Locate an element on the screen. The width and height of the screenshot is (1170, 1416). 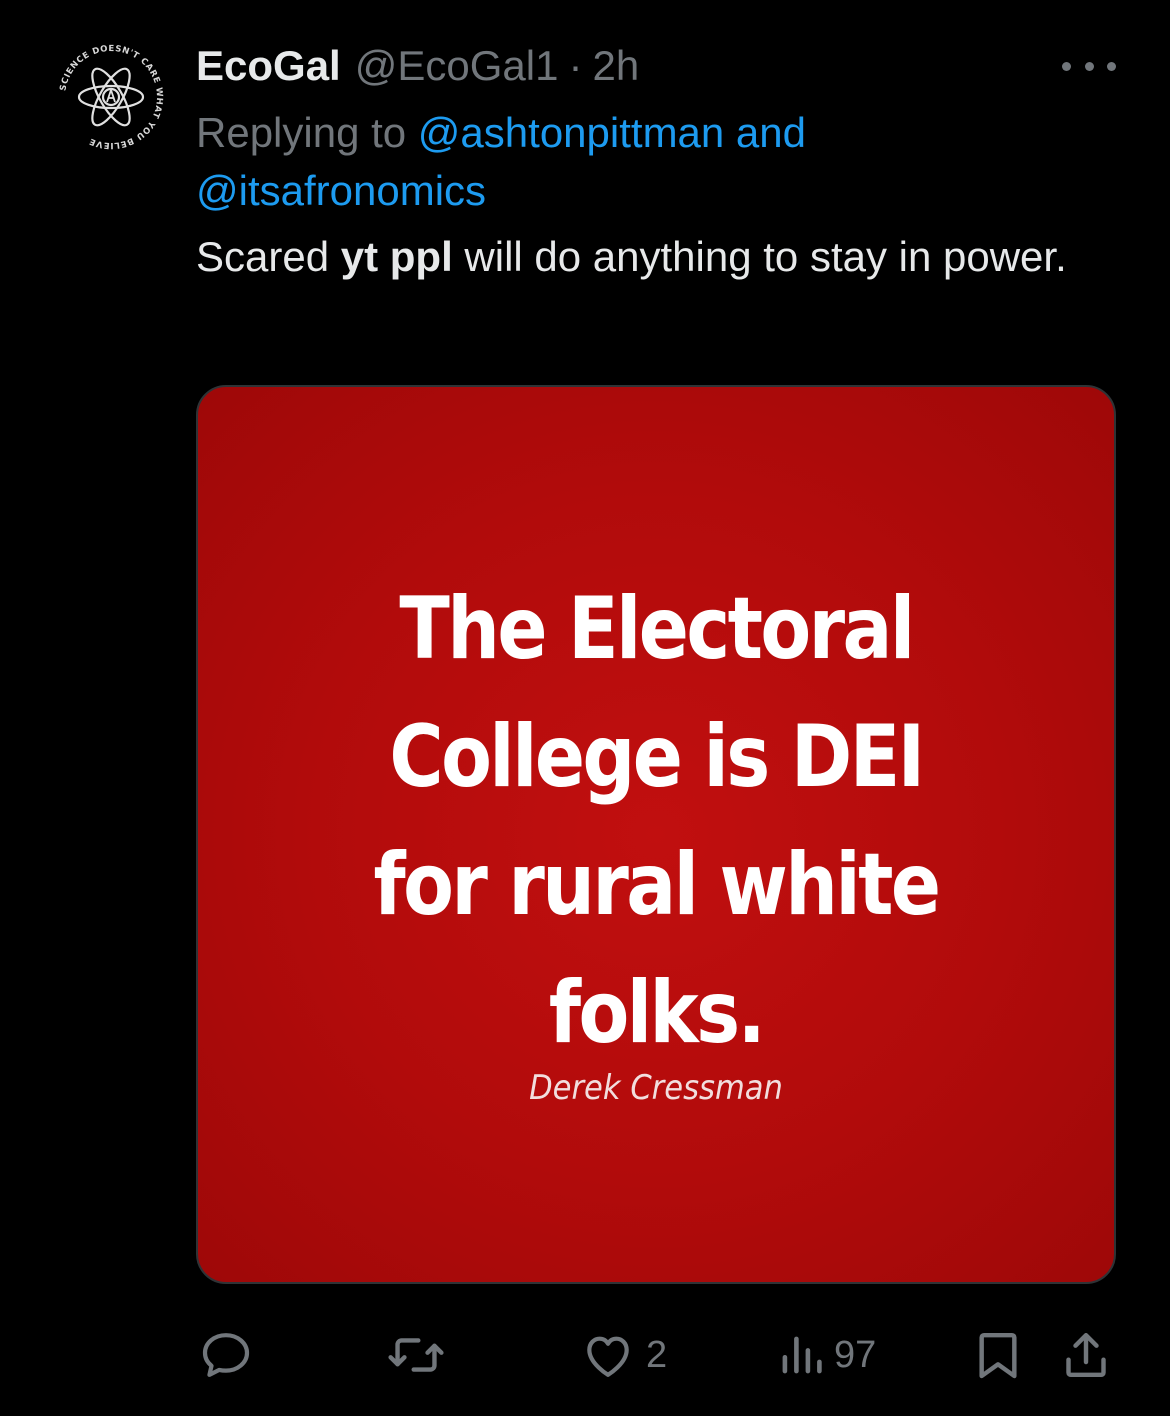
avatar: SCIENCE DOESN'T CARE WHAT YOU BELIEVE is located at coordinates (111, 97).